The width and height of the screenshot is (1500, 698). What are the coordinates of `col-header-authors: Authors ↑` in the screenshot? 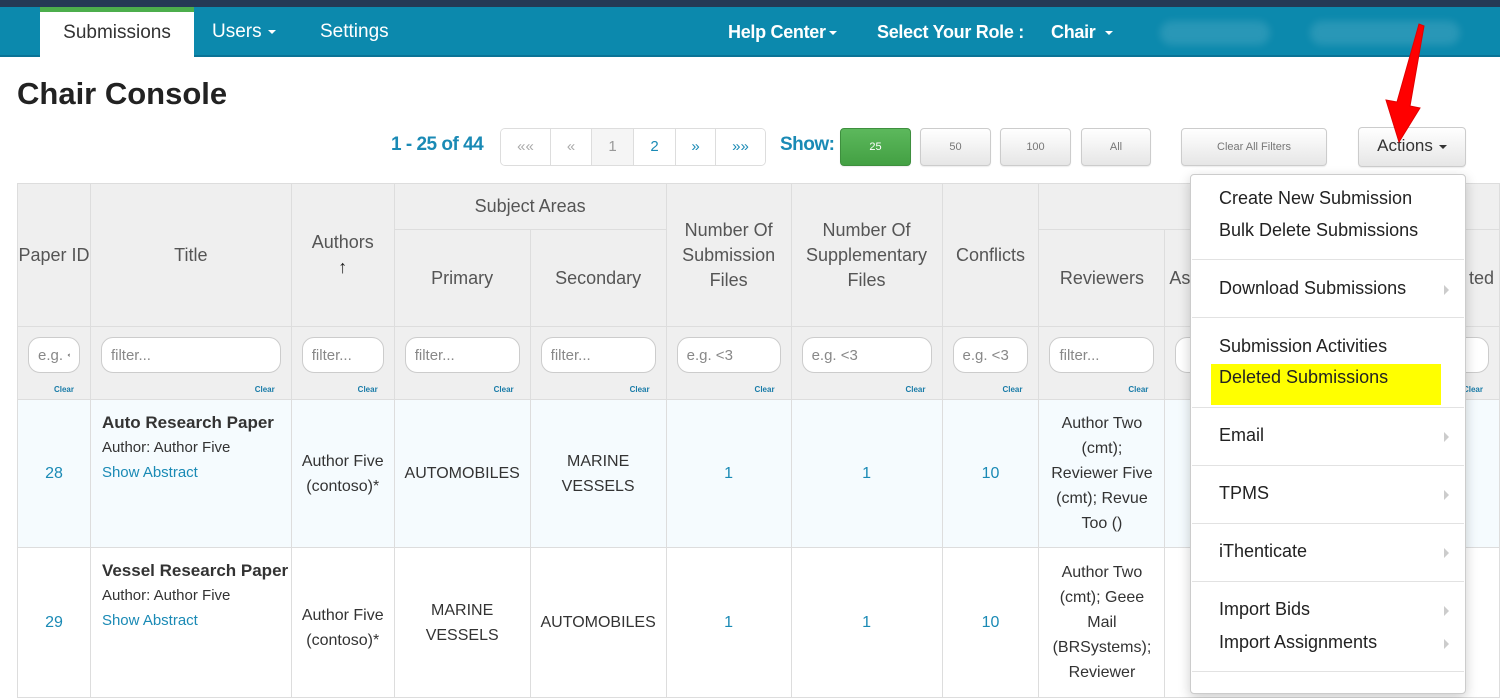 It's located at (342, 255).